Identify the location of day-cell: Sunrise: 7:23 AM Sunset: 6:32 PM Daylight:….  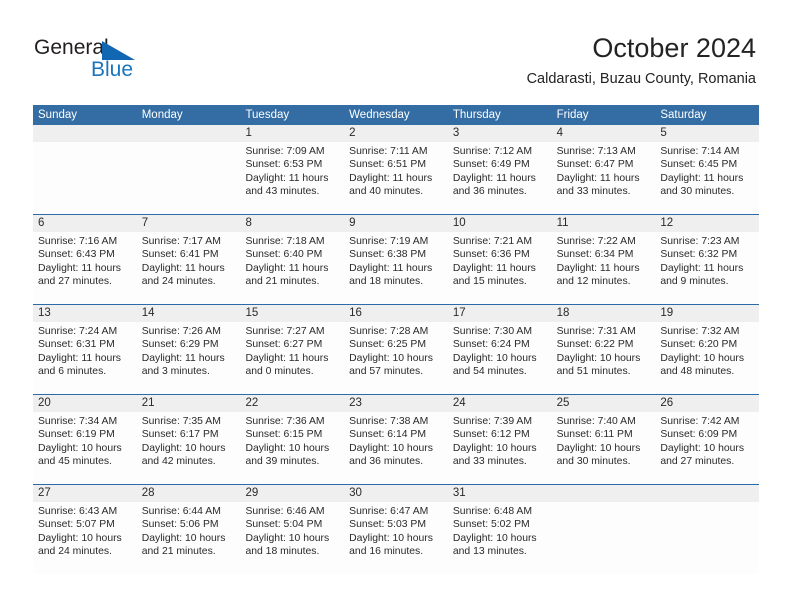
(707, 268).